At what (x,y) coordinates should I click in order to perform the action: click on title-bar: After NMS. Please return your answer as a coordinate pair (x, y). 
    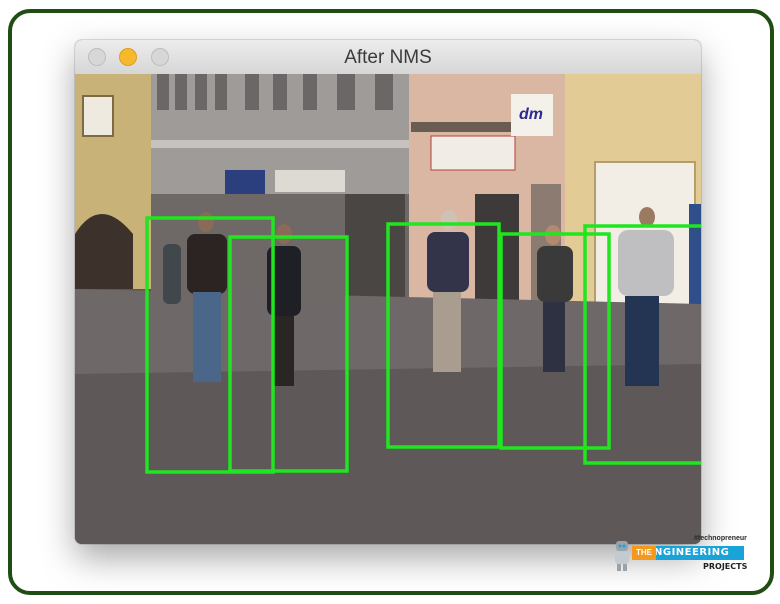
    Looking at the image, I should click on (388, 57).